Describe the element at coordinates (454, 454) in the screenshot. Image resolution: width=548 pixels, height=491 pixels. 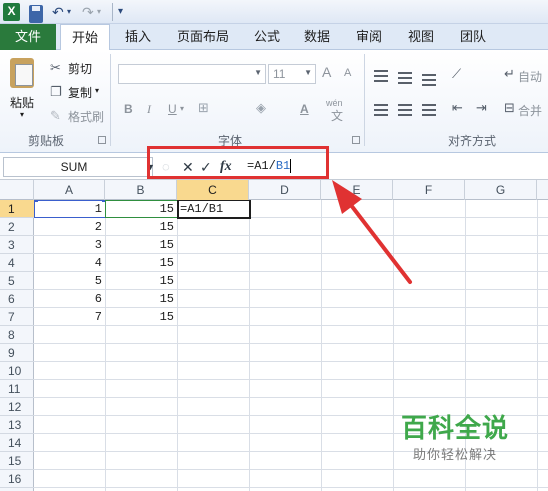
I see `watermark-subtitle: 助你轻松解决` at that location.